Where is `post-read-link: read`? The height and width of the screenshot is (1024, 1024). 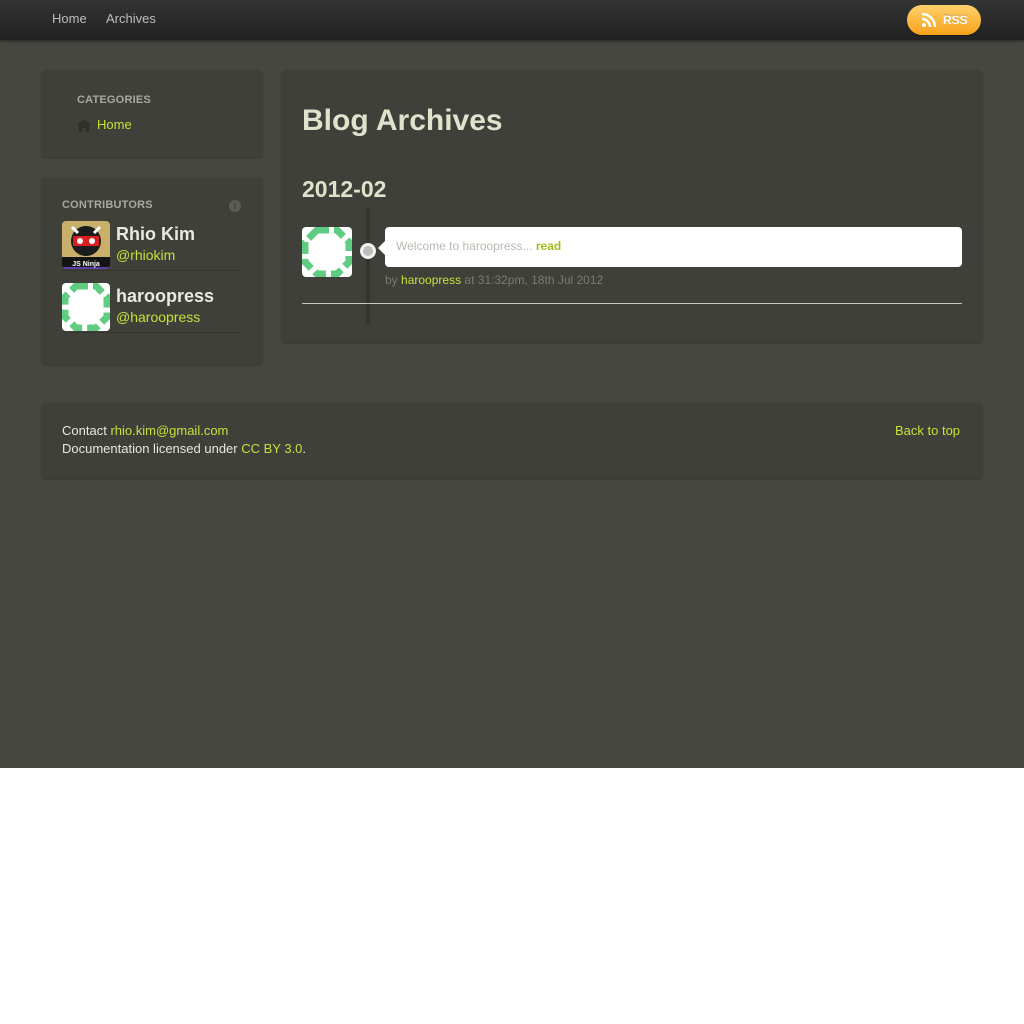 post-read-link: read is located at coordinates (548, 246).